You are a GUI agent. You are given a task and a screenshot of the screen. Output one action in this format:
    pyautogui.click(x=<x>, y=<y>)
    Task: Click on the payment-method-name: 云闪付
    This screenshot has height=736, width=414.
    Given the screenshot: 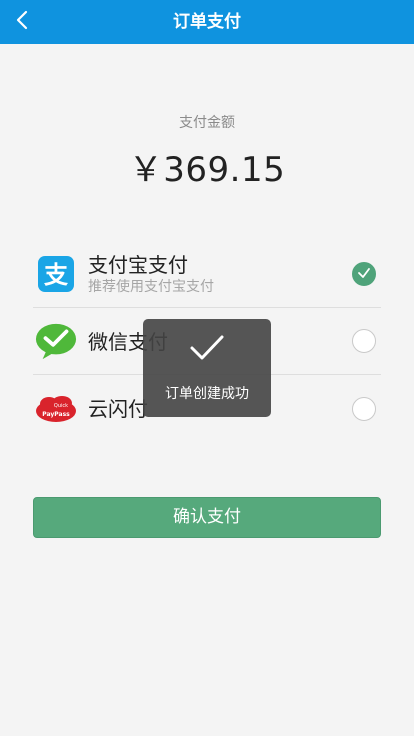 What is the action you would take?
    pyautogui.click(x=118, y=408)
    